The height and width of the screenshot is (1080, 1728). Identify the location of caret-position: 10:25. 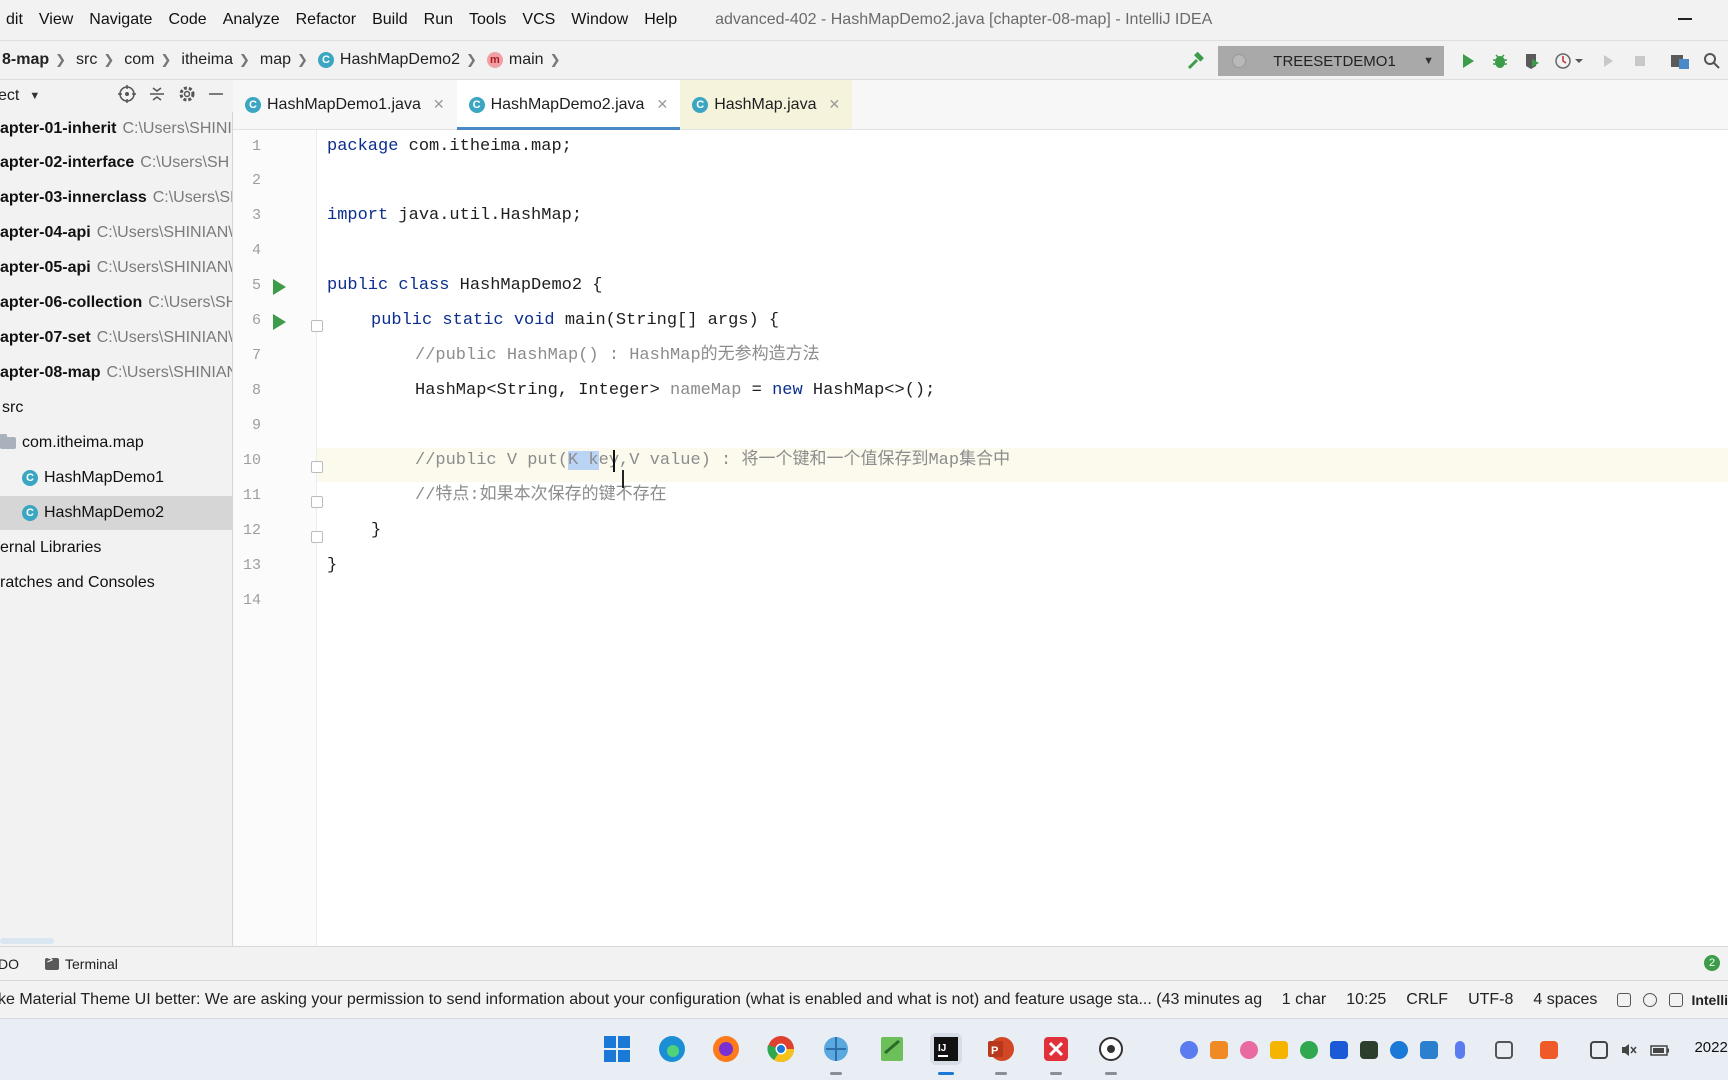
(1366, 1000).